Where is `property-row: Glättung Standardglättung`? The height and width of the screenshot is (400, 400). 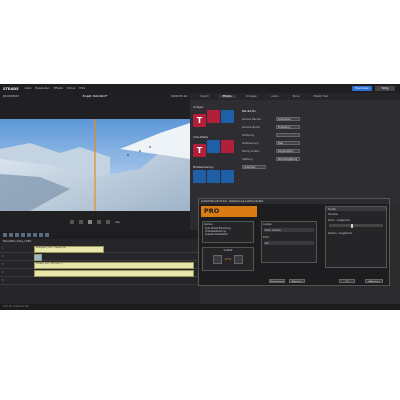
property-row: Glättung Standardglättung is located at coordinates (317, 159).